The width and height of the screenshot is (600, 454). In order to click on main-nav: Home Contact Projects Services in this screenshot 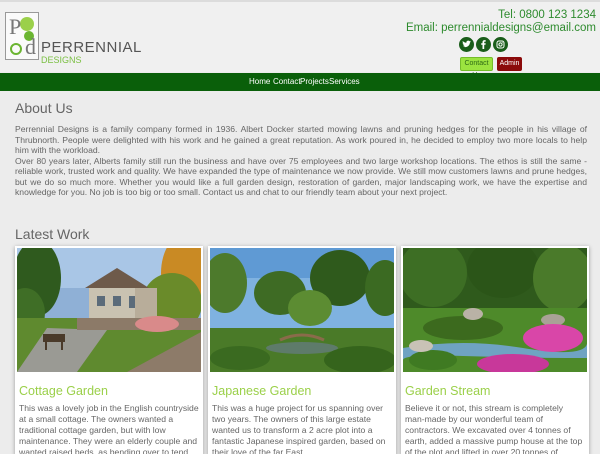, I will do `click(300, 82)`.